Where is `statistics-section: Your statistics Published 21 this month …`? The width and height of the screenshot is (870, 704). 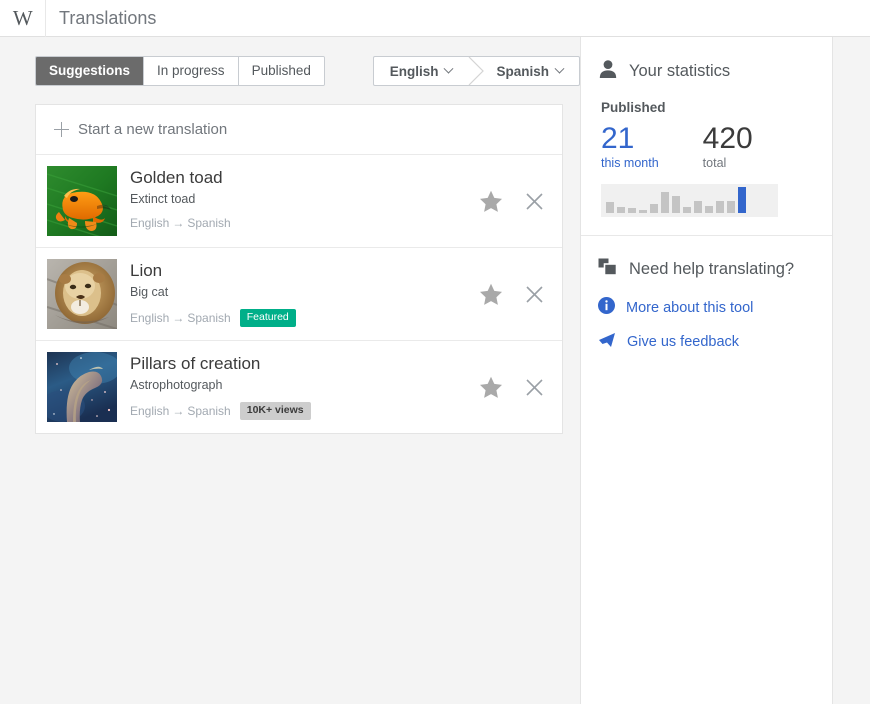
statistics-section: Your statistics Published 21 this month … is located at coordinates (706, 136).